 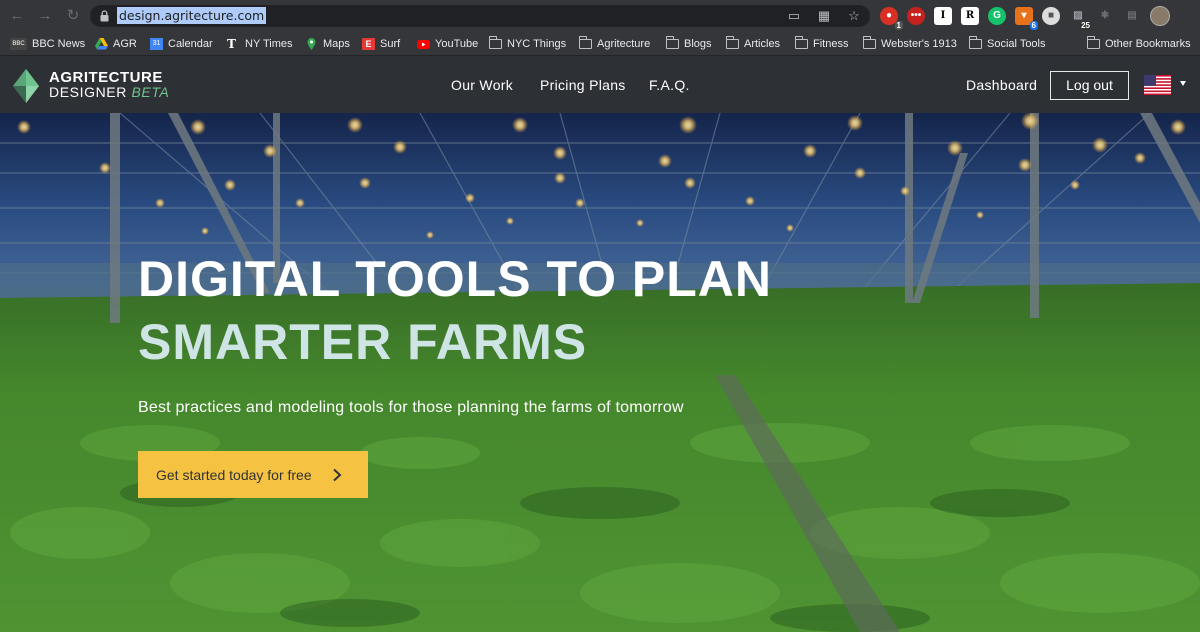 I want to click on bookmark-ny-times: T NY Times, so click(x=259, y=44).